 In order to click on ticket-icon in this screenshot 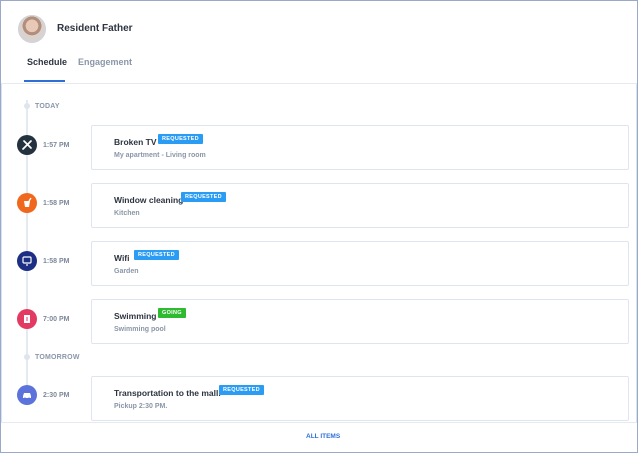, I will do `click(27, 319)`.